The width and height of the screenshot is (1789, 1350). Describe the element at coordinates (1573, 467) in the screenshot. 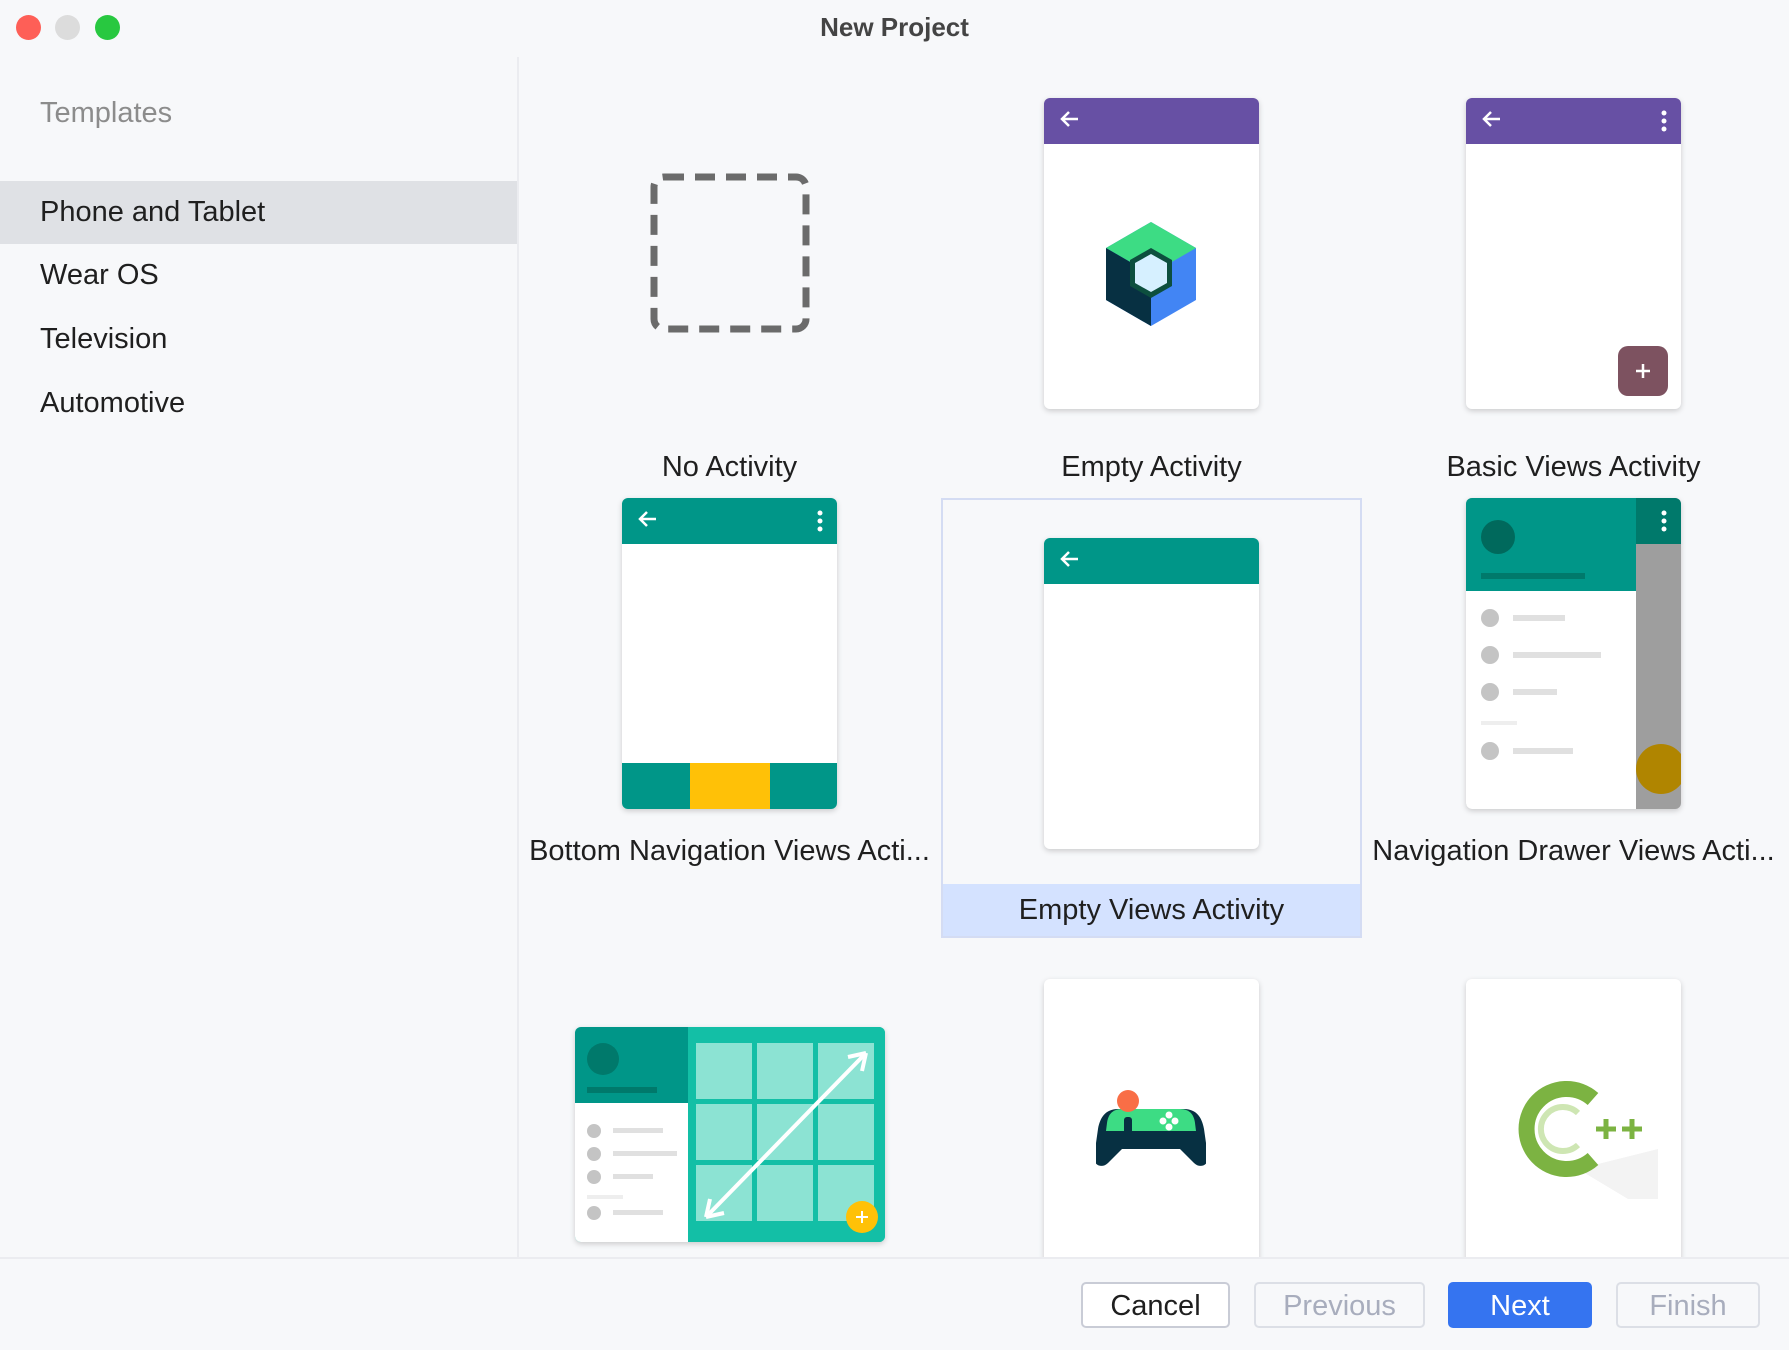

I see `template-label: Basic Views Activity` at that location.